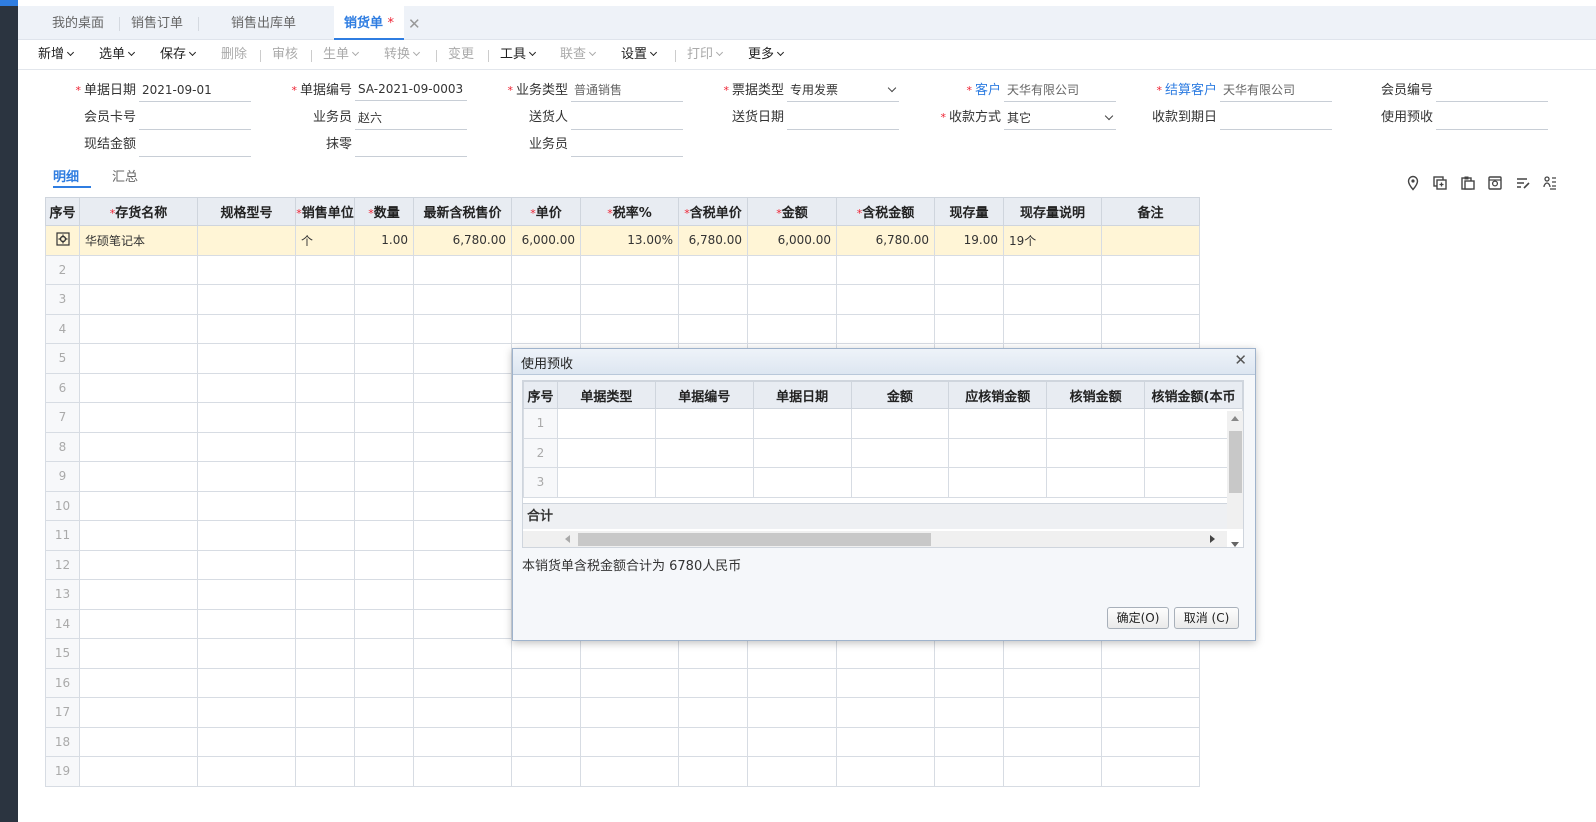  What do you see at coordinates (883, 482) in the screenshot?
I see `table-row: 3` at bounding box center [883, 482].